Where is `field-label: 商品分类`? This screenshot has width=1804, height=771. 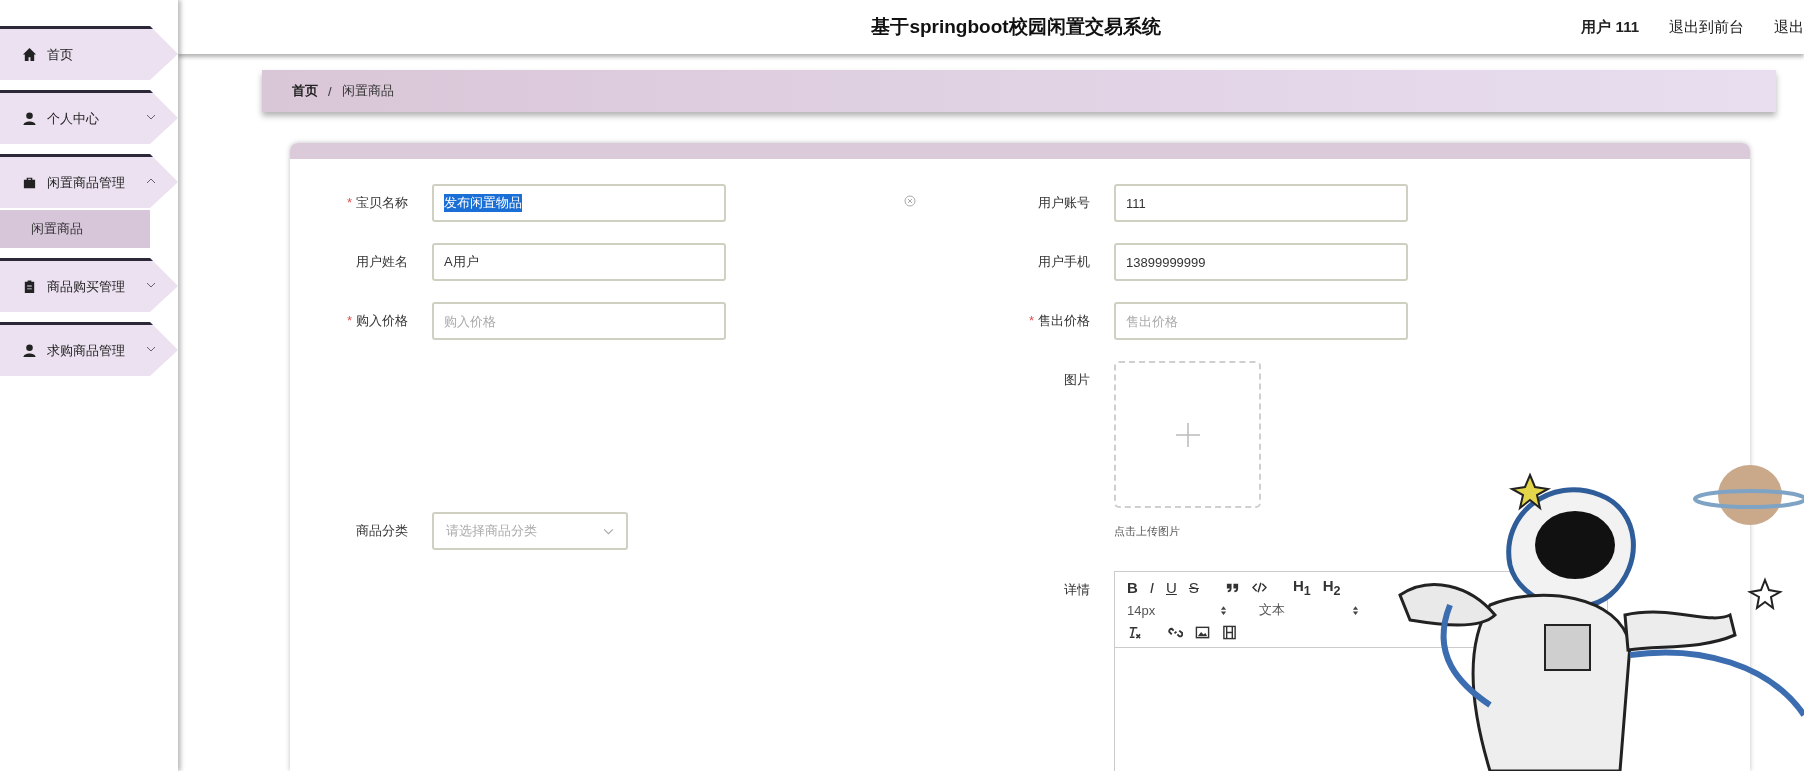 field-label: 商品分类 is located at coordinates (382, 531).